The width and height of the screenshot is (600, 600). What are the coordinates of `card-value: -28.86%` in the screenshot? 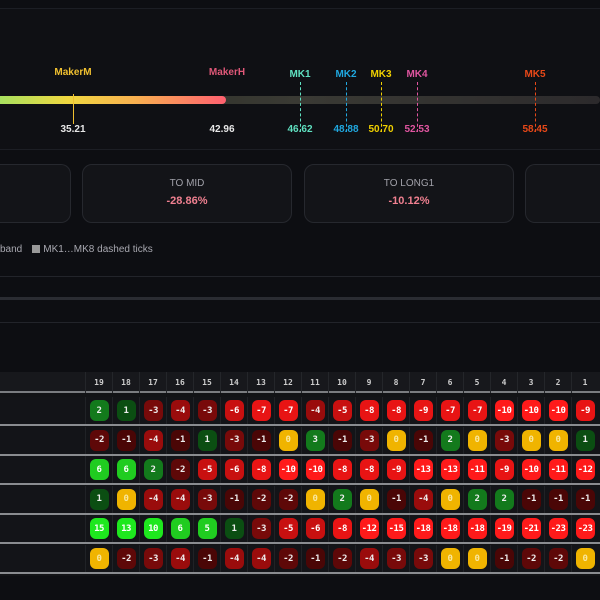 It's located at (187, 201).